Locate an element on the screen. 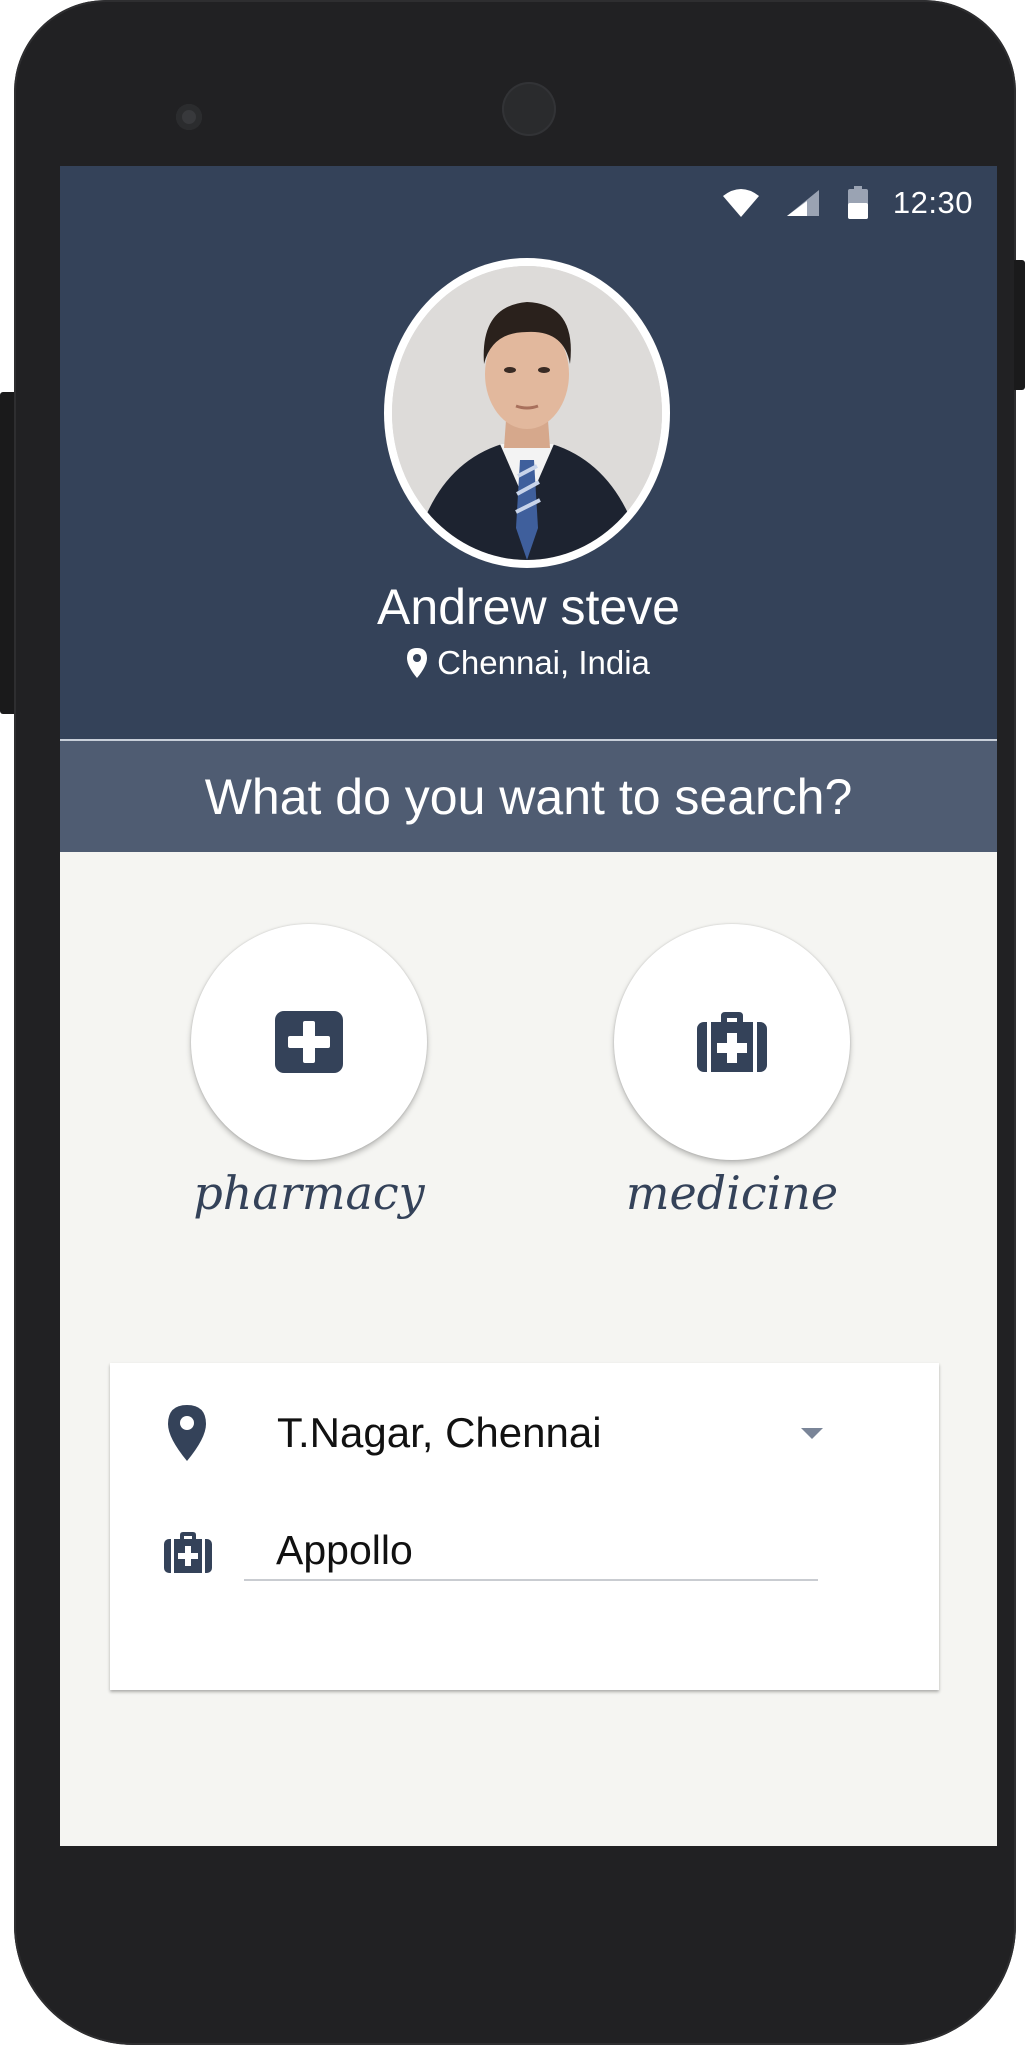  front-camera is located at coordinates (529, 109).